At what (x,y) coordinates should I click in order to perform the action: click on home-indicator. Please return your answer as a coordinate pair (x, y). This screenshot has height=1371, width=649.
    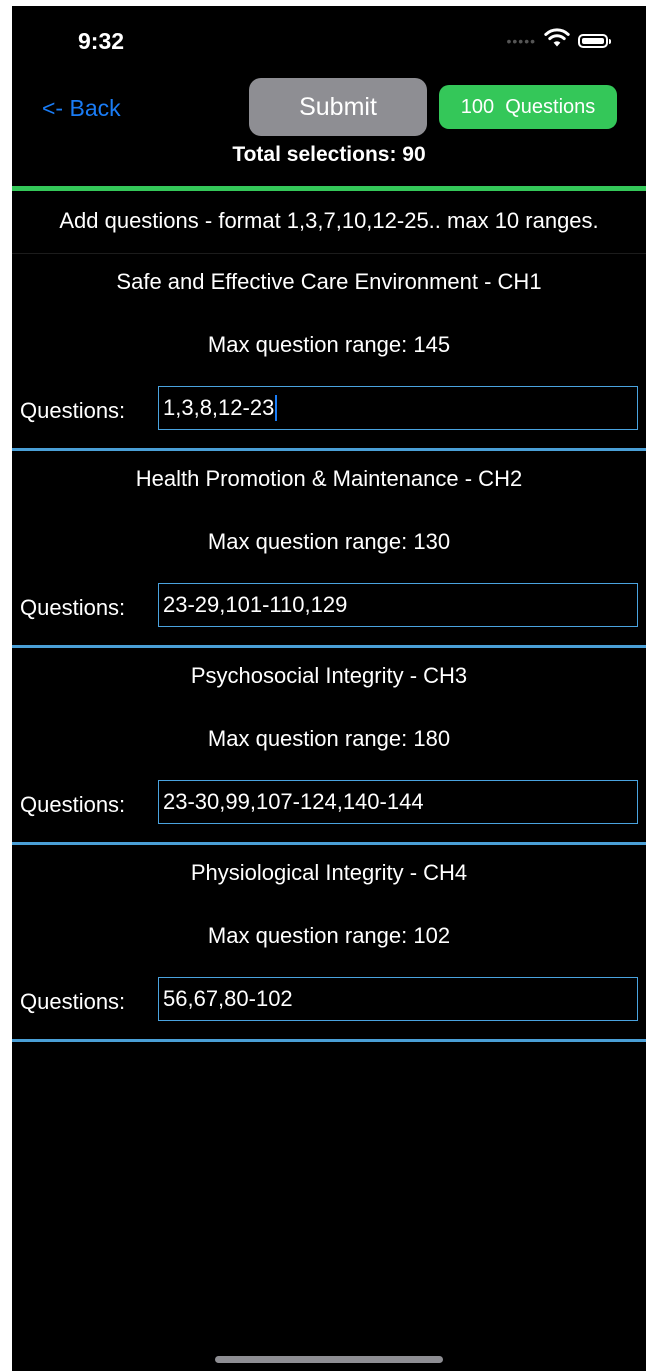
    Looking at the image, I should click on (329, 1359).